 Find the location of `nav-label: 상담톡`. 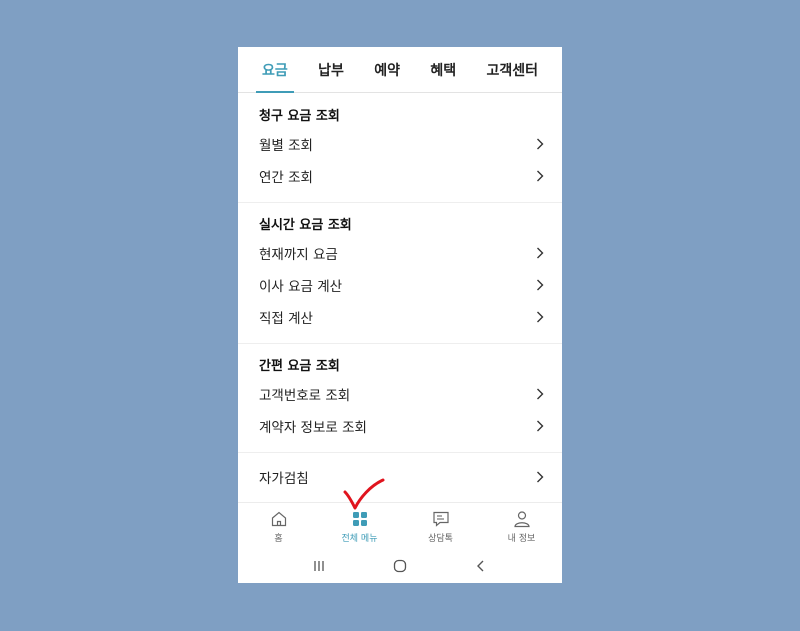

nav-label: 상담톡 is located at coordinates (440, 539).